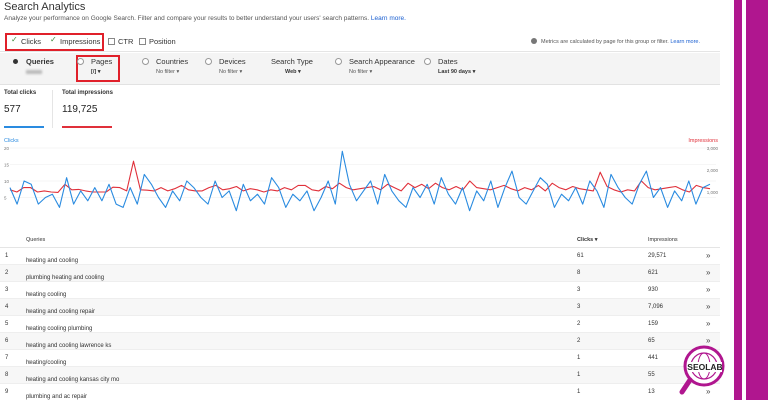  I want to click on row-impressions: 29,571, so click(657, 256).